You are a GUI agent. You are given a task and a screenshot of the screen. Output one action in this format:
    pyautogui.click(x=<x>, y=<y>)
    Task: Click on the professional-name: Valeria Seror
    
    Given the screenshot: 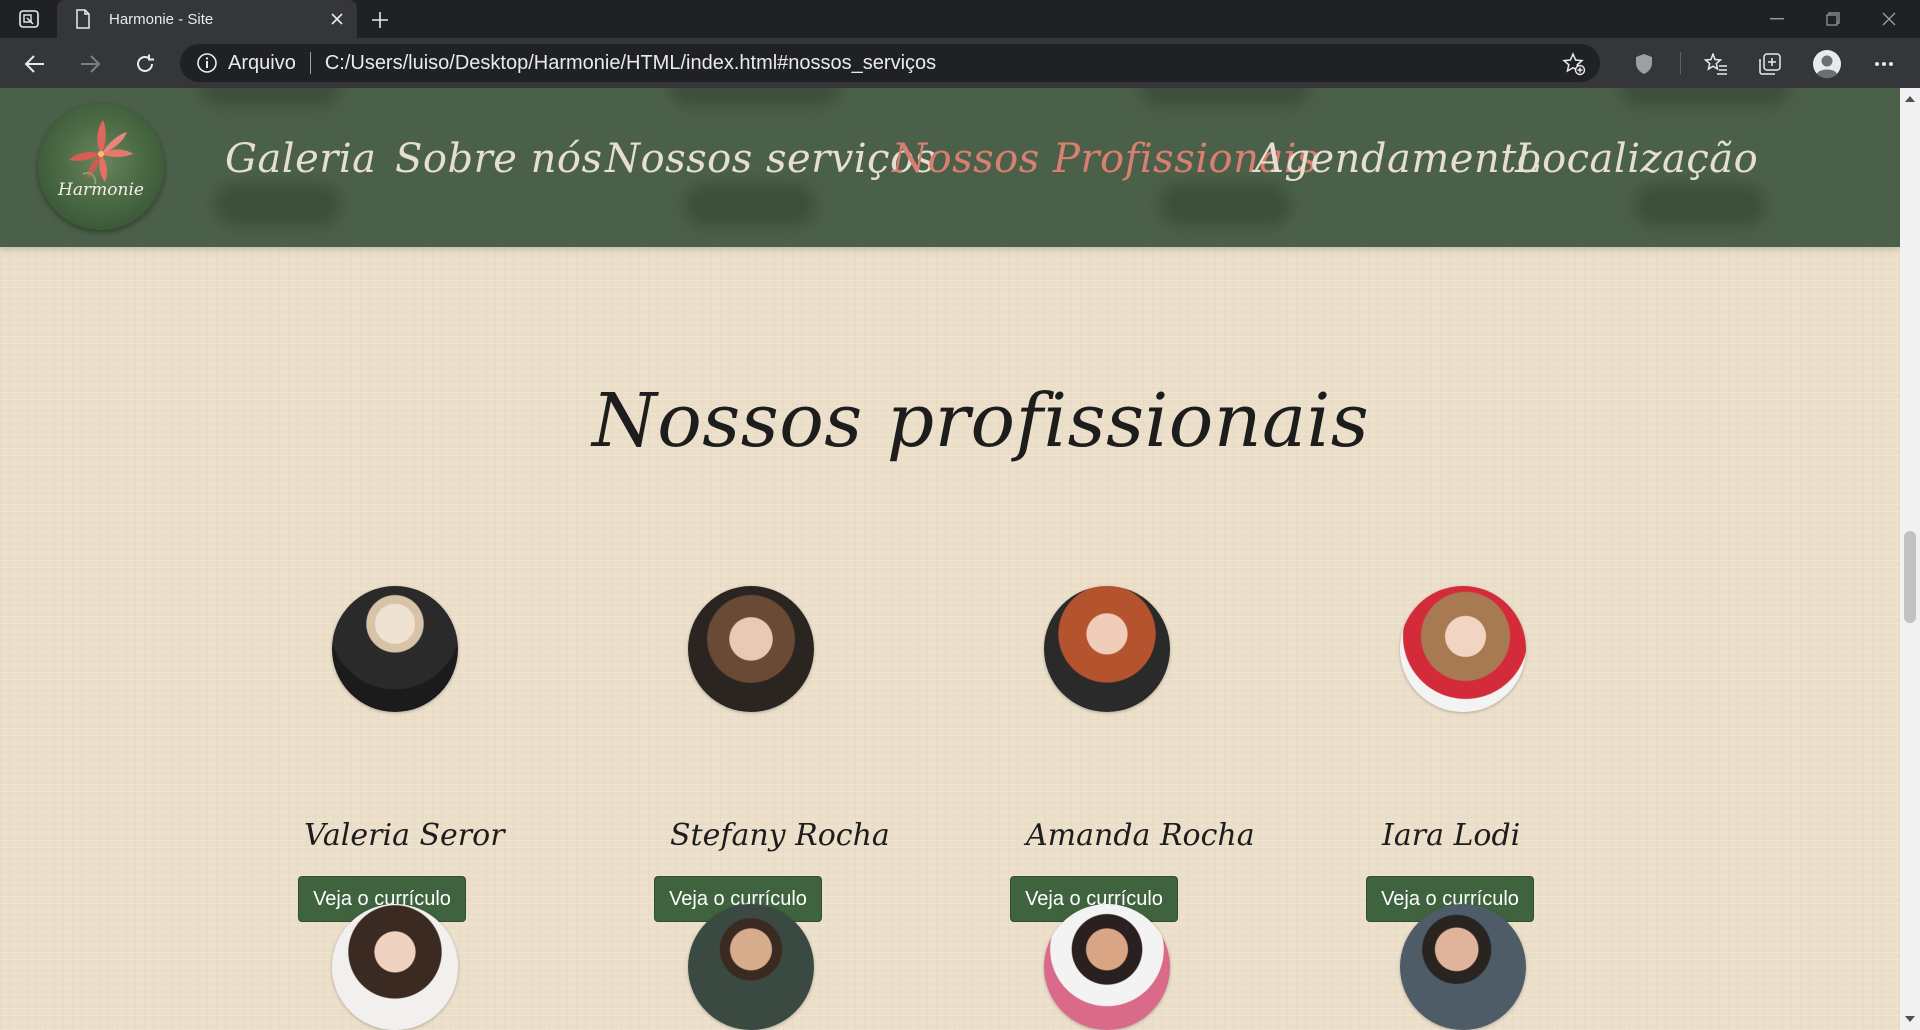 What is the action you would take?
    pyautogui.click(x=404, y=835)
    